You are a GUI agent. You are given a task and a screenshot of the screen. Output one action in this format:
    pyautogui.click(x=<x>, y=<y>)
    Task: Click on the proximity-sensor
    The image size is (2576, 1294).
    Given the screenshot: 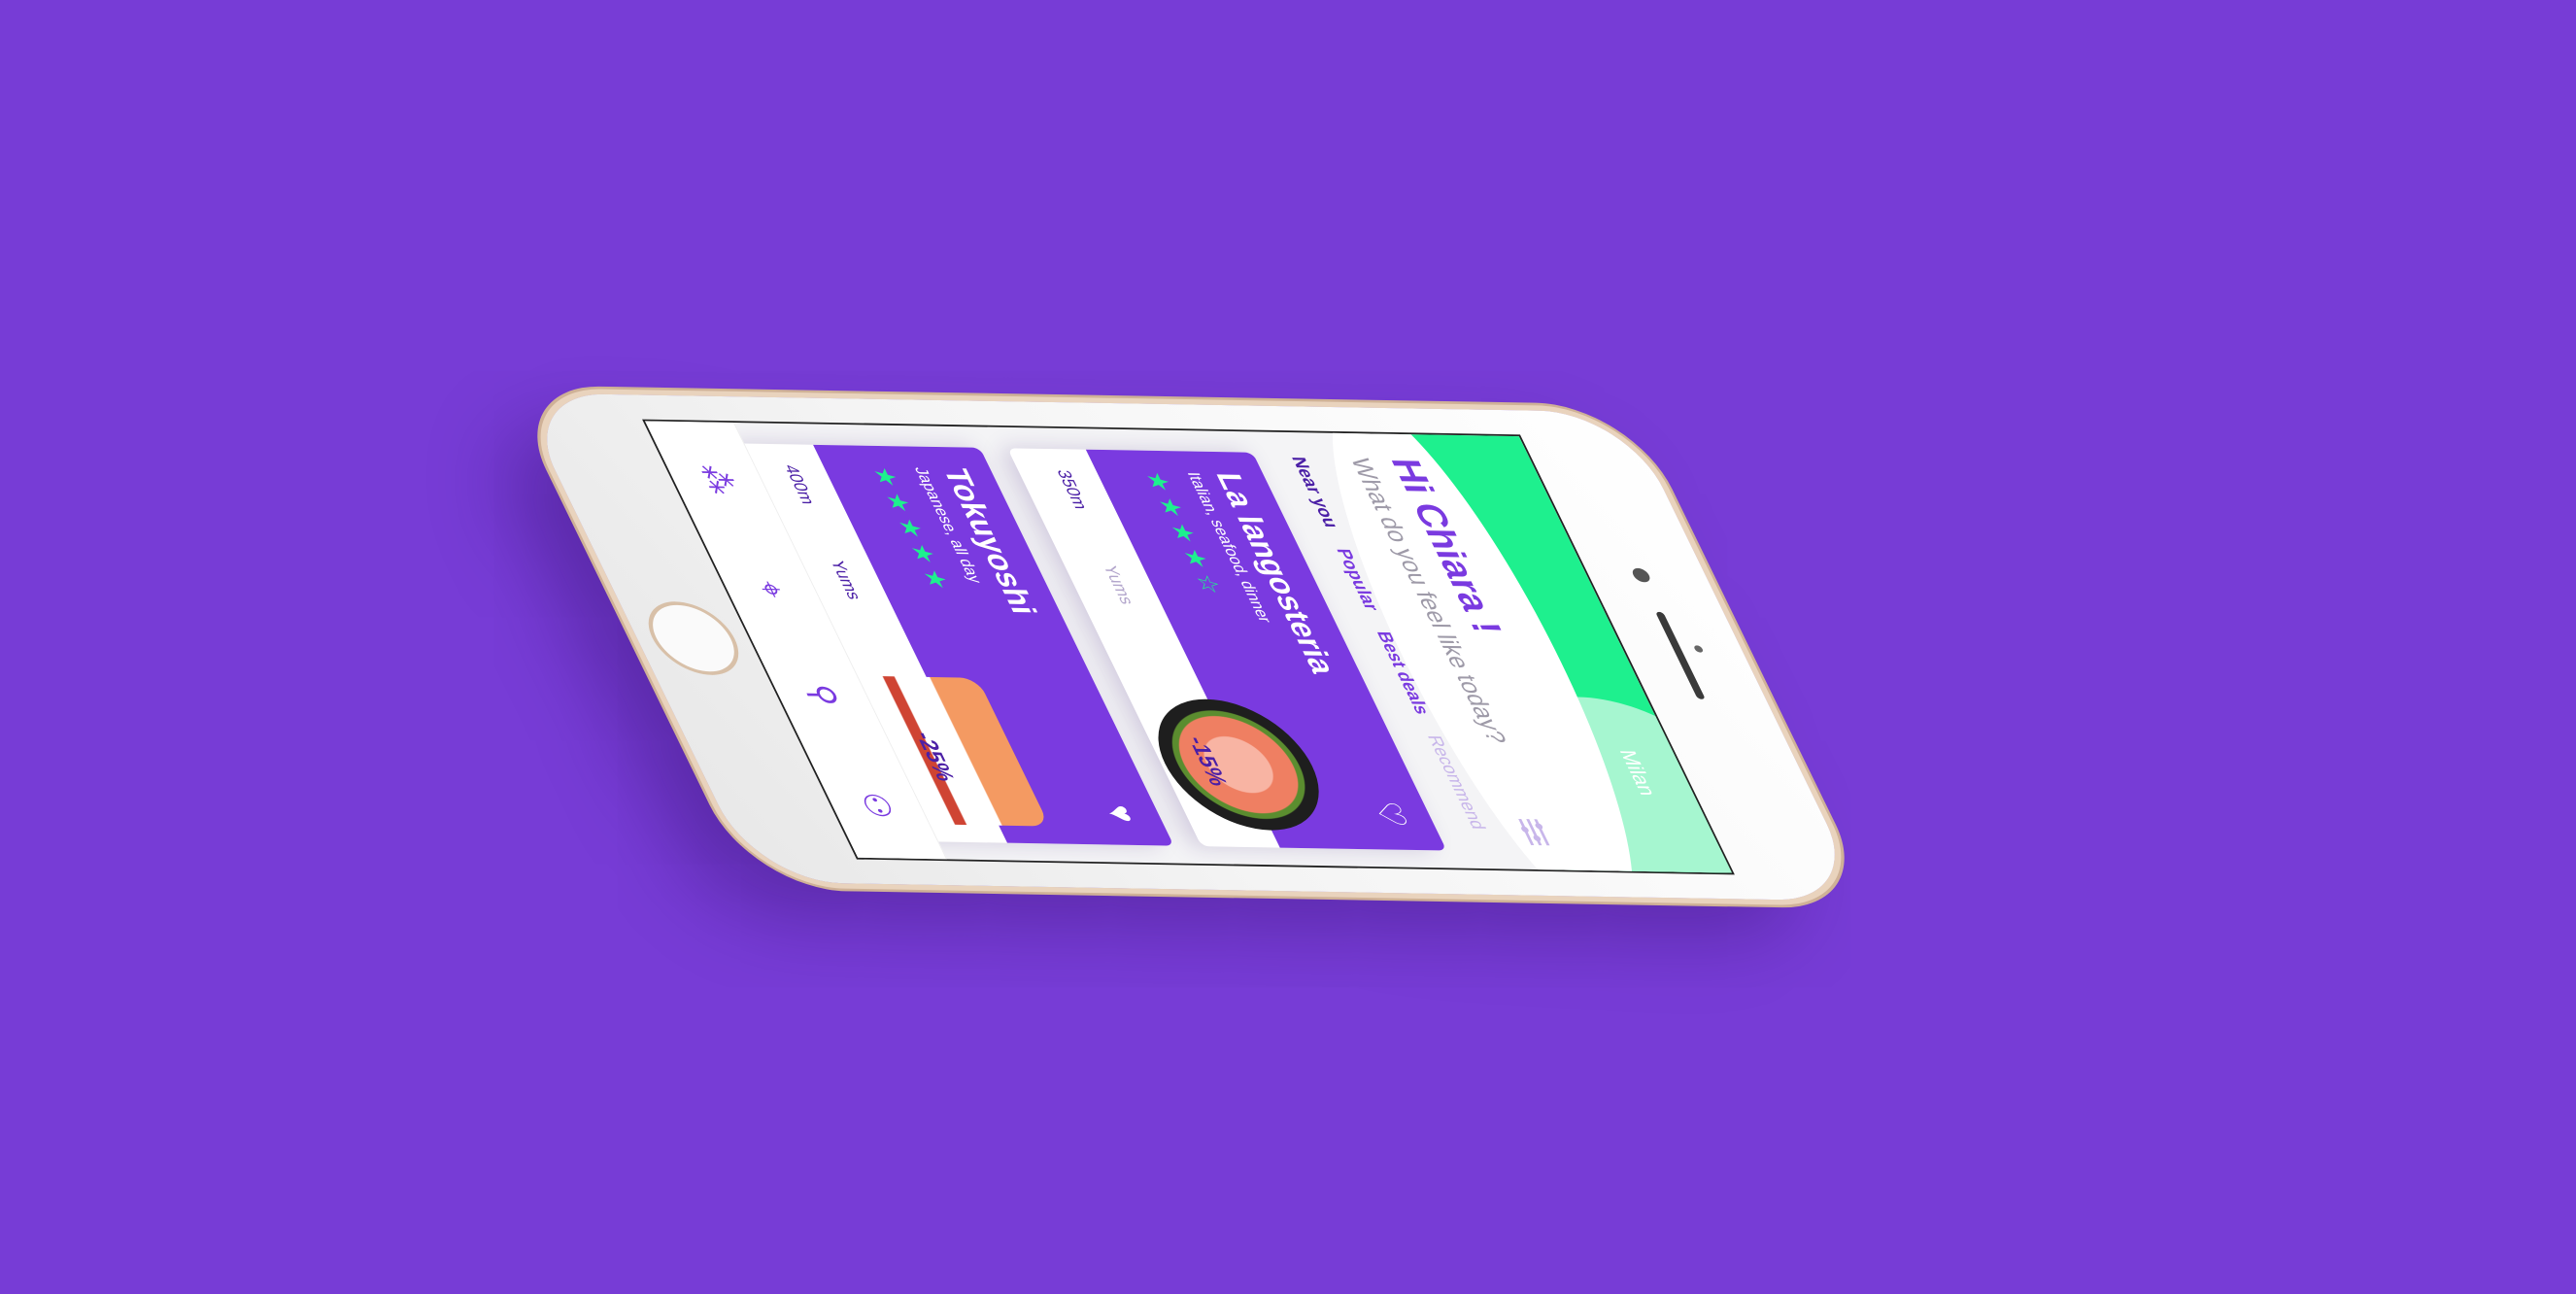 What is the action you would take?
    pyautogui.click(x=1698, y=649)
    